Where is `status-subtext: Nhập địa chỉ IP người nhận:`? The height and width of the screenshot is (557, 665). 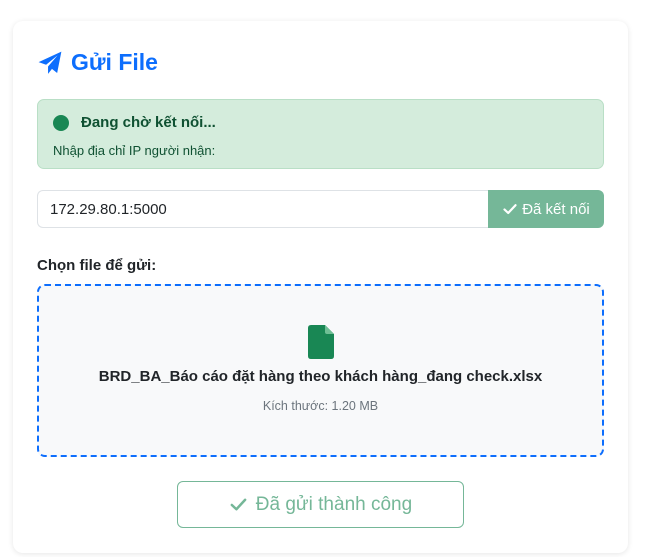
status-subtext: Nhập địa chỉ IP người nhận: is located at coordinates (134, 150).